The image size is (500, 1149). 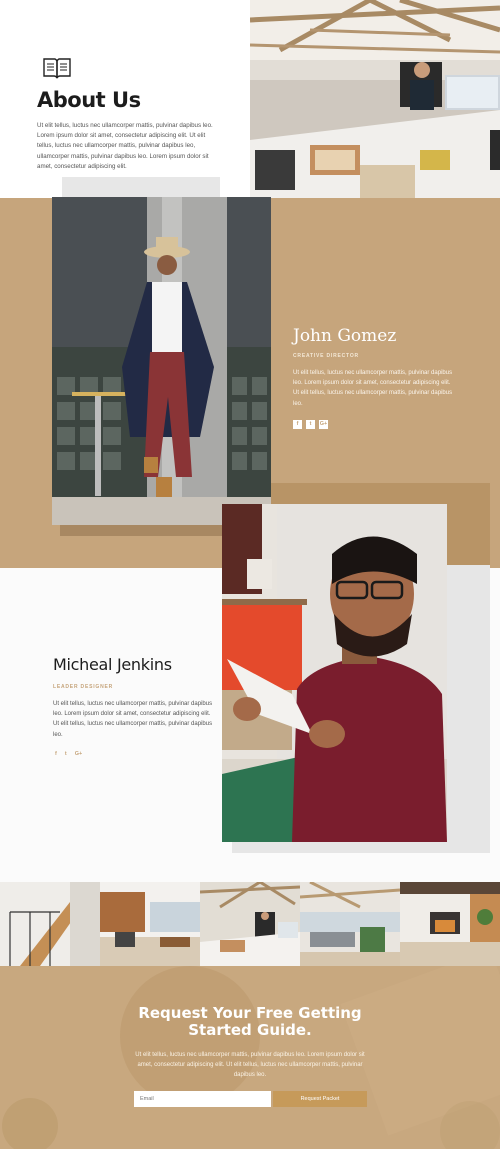 What do you see at coordinates (375, 110) in the screenshot?
I see `office-photo` at bounding box center [375, 110].